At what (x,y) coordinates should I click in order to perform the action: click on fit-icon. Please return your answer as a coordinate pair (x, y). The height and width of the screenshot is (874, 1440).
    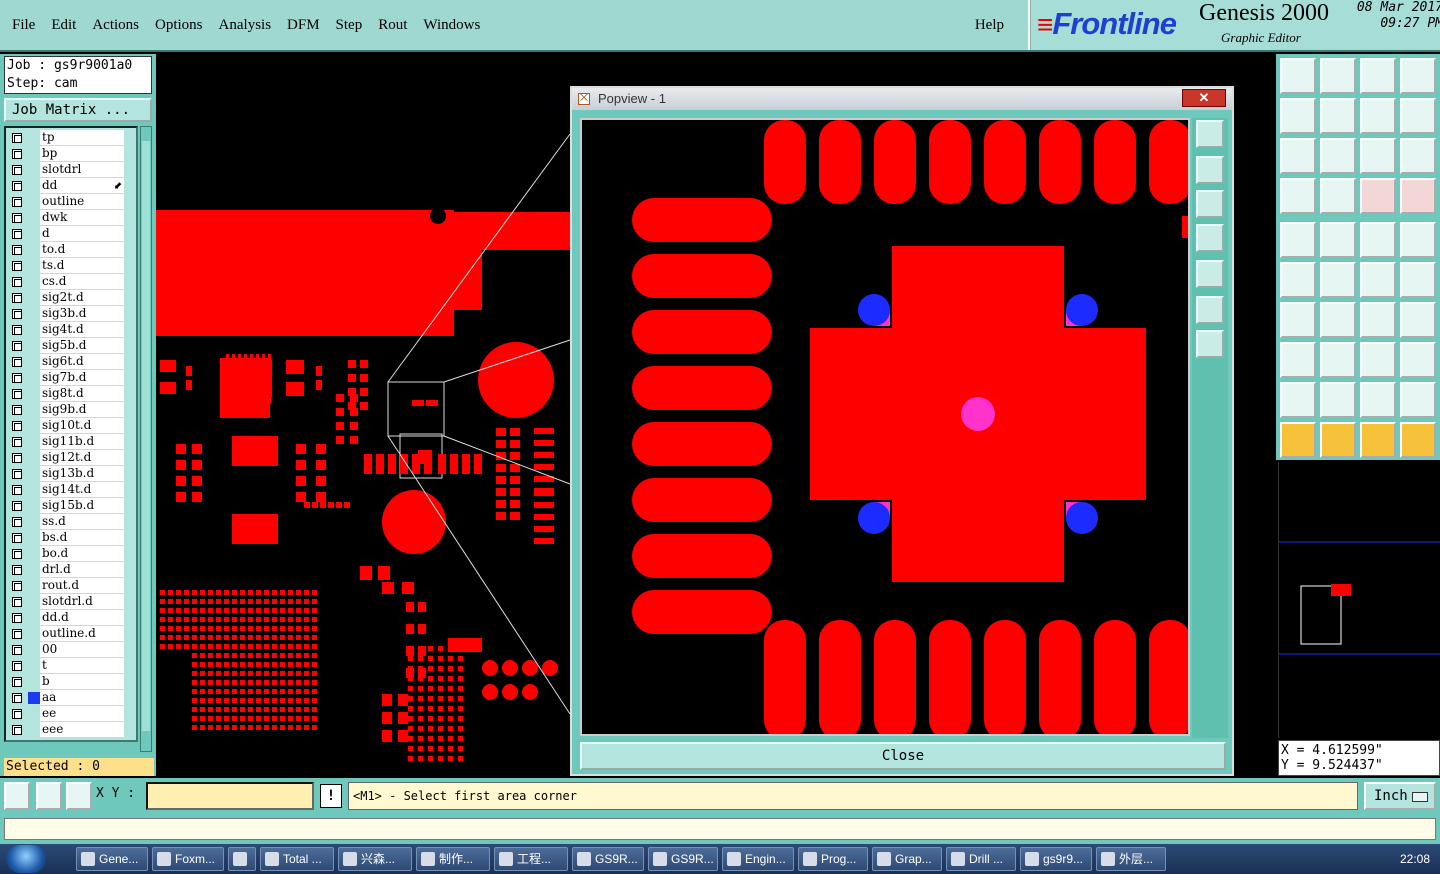
    Looking at the image, I should click on (1298, 156).